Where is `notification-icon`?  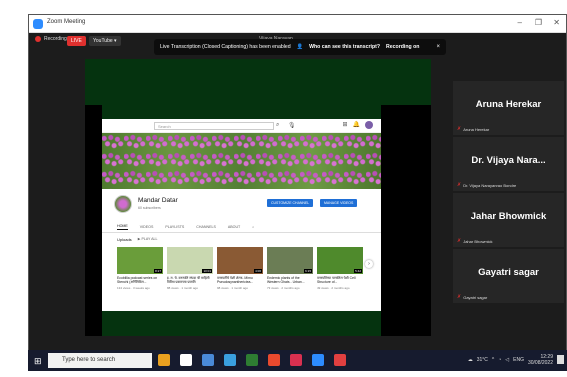 notification-icon is located at coordinates (560, 359).